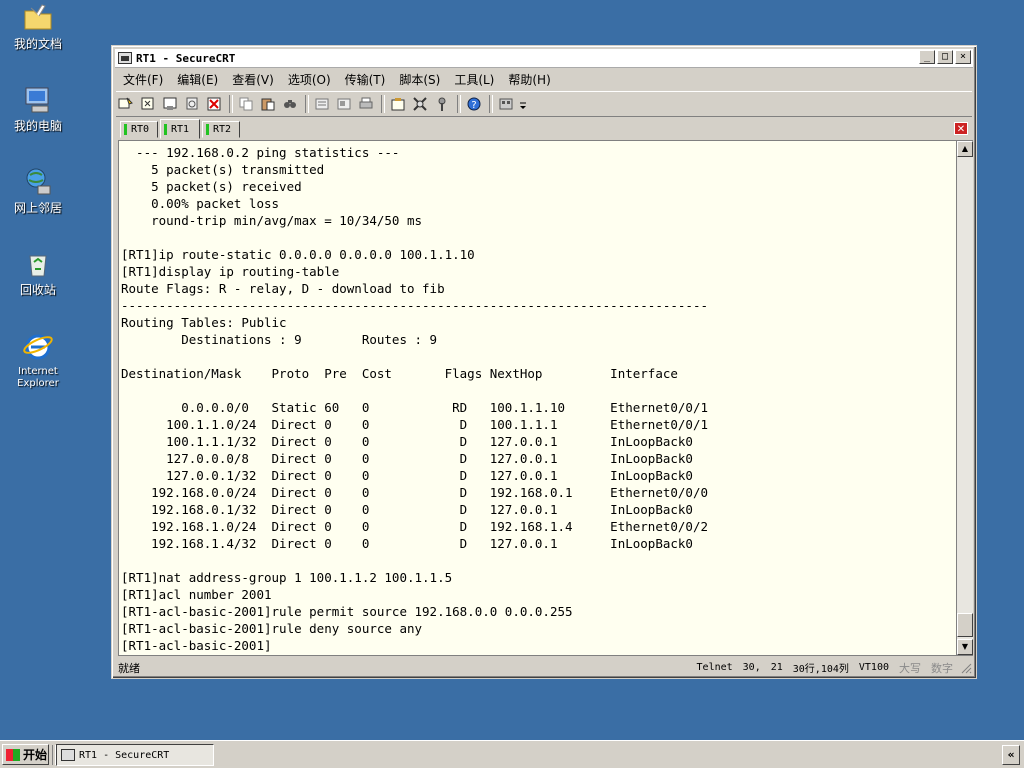 This screenshot has width=1024, height=768. I want to click on quick-connect-icon, so click(148, 104).